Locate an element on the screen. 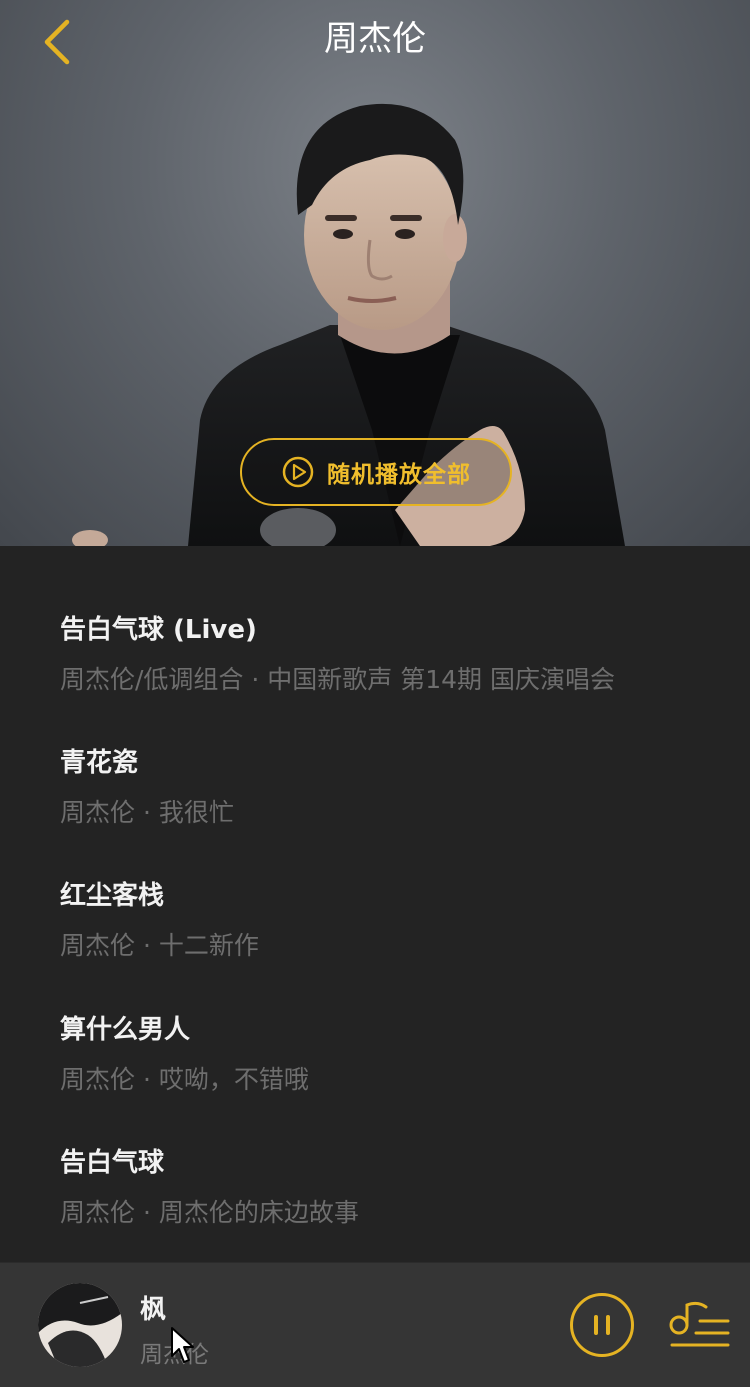 The image size is (750, 1387). song-item: 告白气球 周杰伦 · 周杰伦的床边故事 is located at coordinates (375, 1205).